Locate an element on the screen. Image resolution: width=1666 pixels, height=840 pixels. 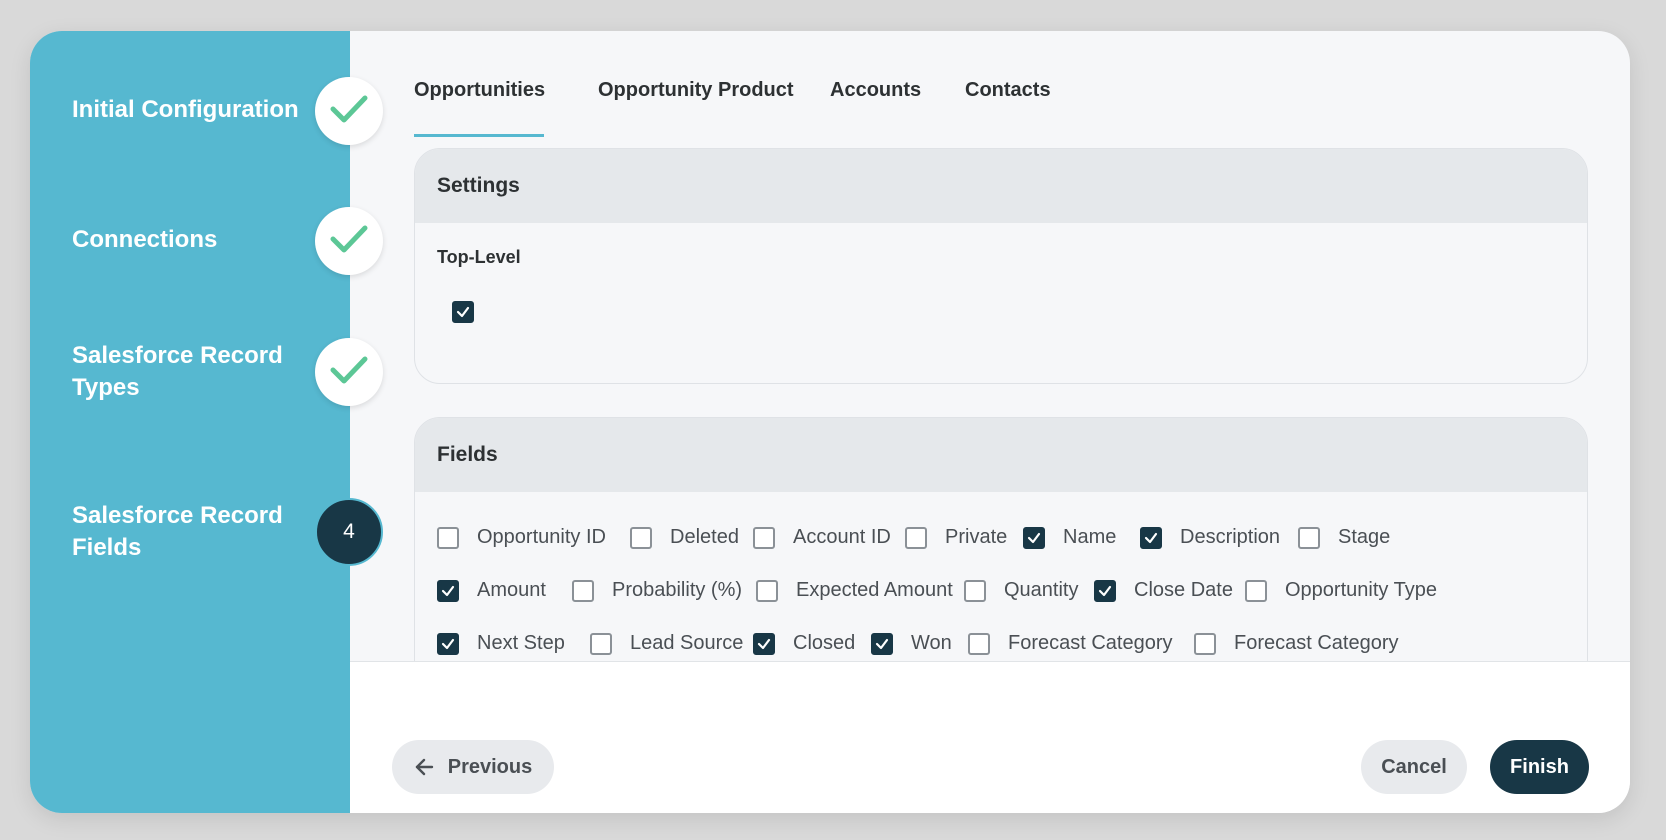
field-option: Name is located at coordinates (1069, 537).